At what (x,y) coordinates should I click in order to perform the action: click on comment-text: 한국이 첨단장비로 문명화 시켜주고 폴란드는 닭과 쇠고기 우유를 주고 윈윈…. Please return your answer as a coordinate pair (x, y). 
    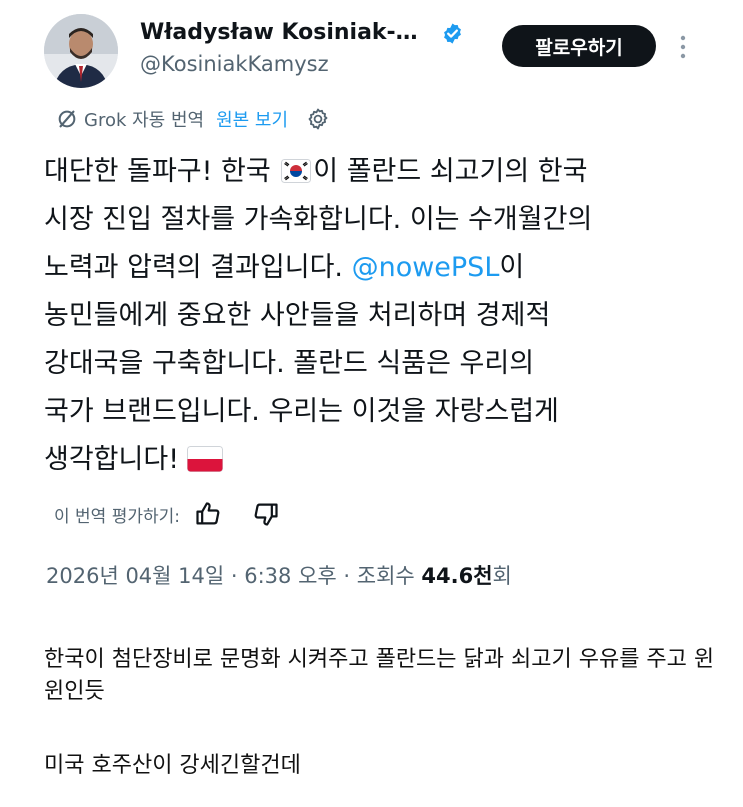
    Looking at the image, I should click on (379, 675).